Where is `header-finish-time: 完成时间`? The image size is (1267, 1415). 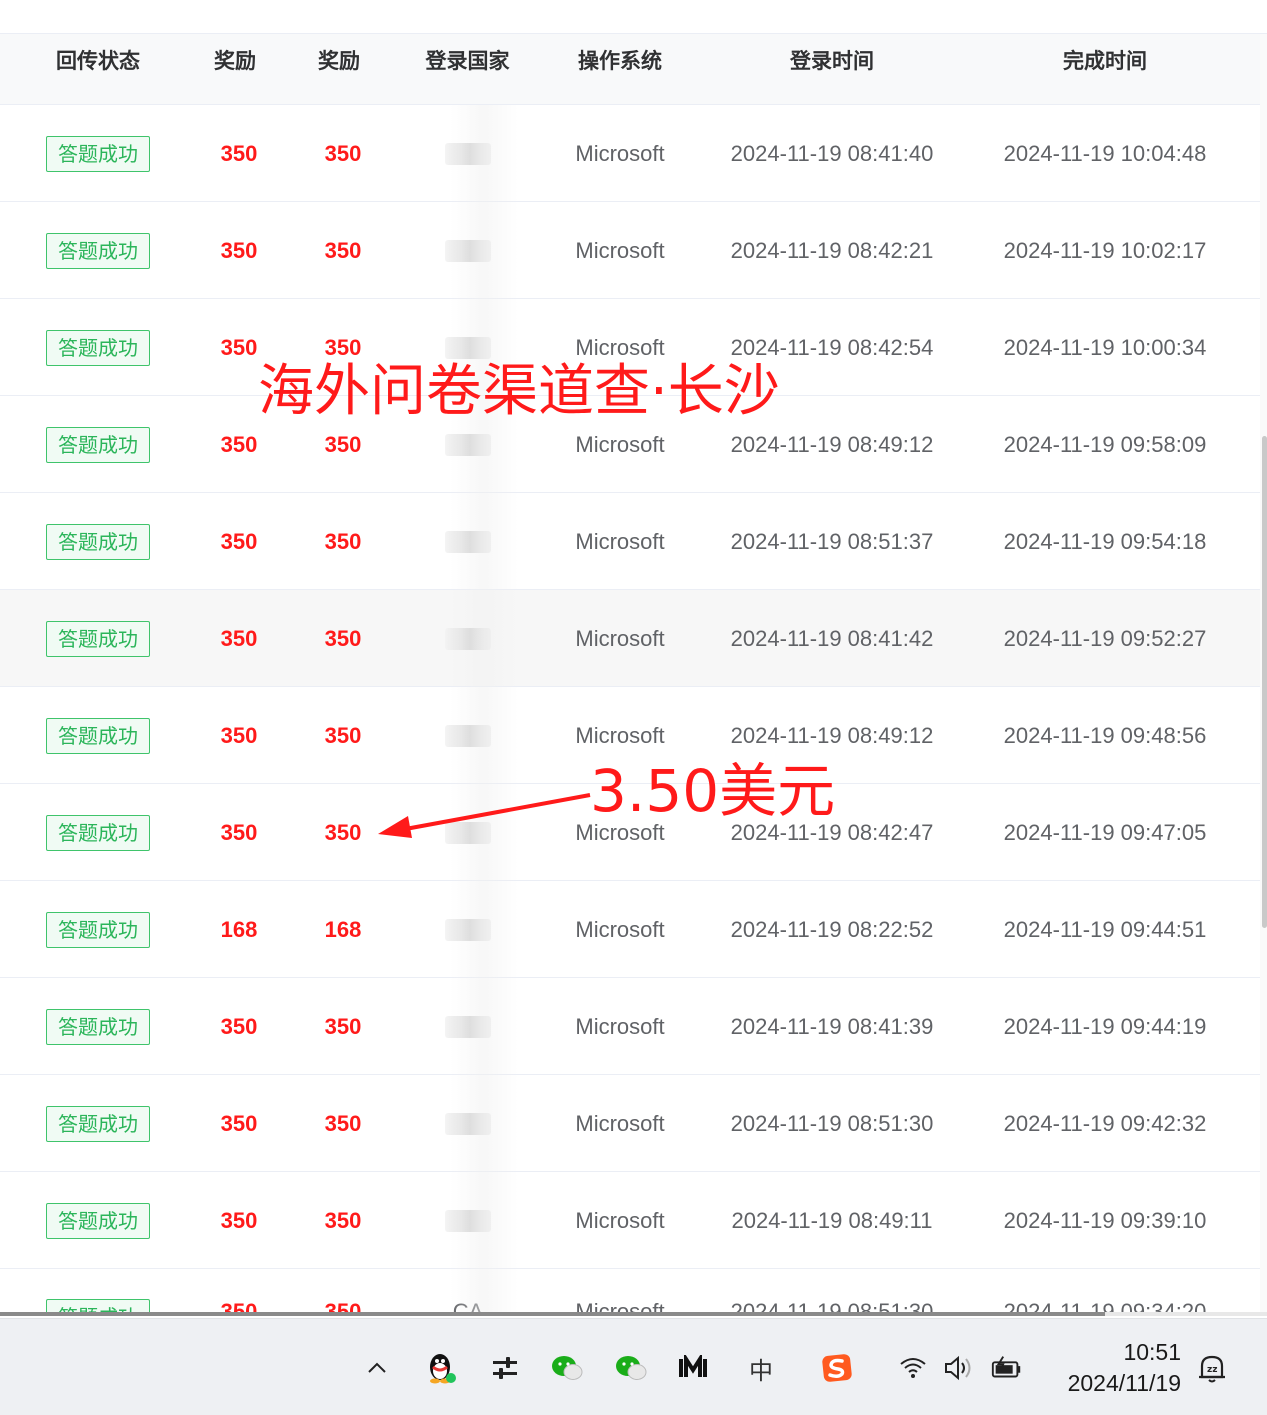 header-finish-time: 完成时间 is located at coordinates (1105, 69).